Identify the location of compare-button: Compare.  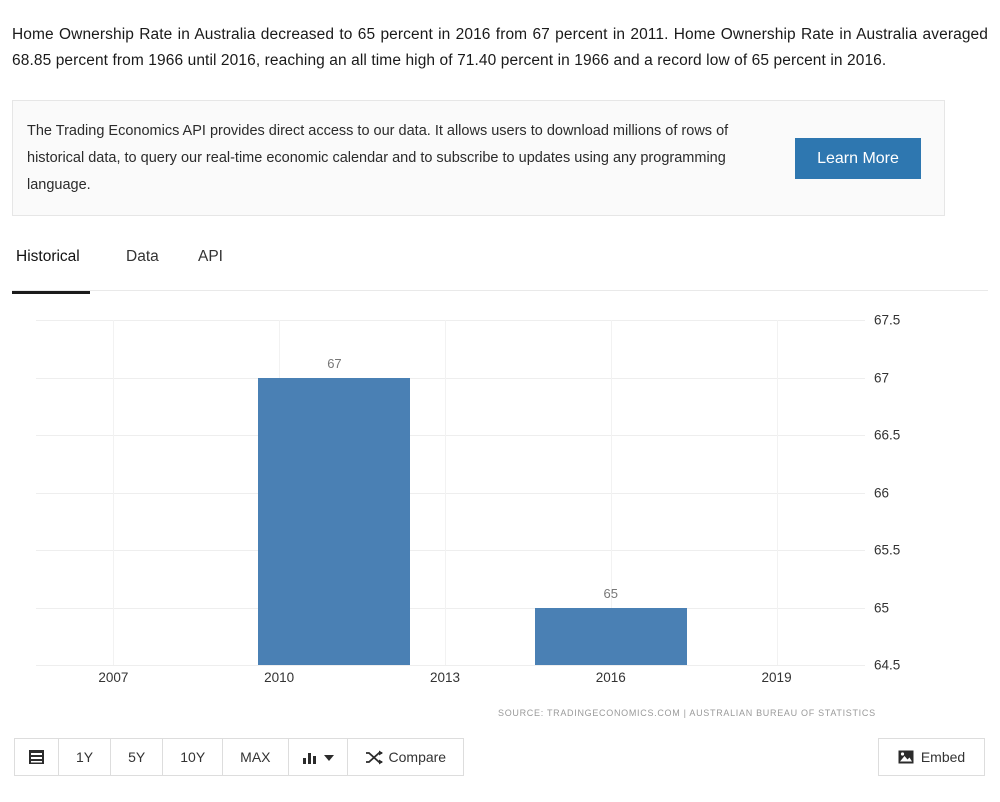
(405, 757).